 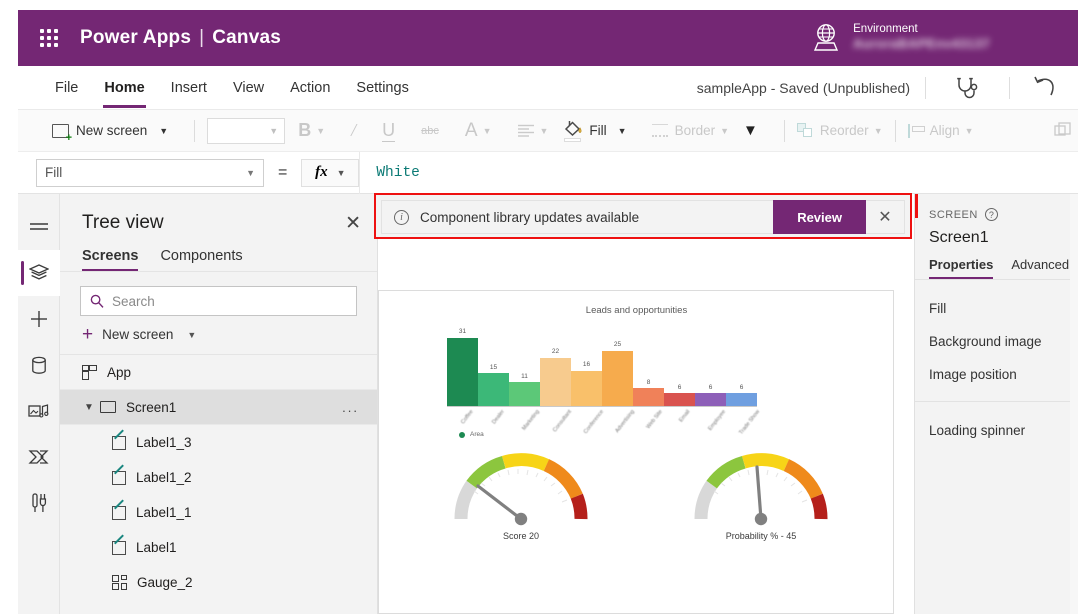 I want to click on x-axis-tick-label: Marketing, so click(x=531, y=420).